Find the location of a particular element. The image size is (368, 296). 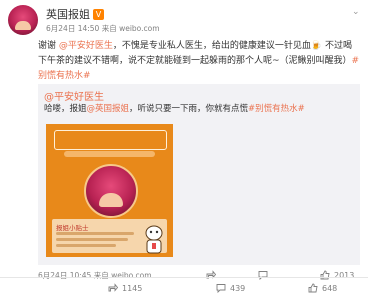

comment-count: 439 is located at coordinates (238, 288).